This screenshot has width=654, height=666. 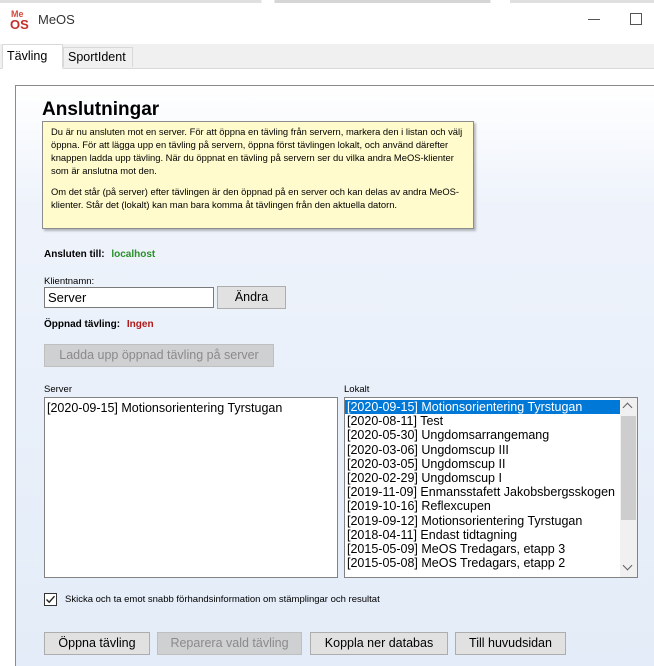 What do you see at coordinates (483, 549) in the screenshot?
I see `list-item: [2015-05-09] MeOS Tredagars, etapp 3` at bounding box center [483, 549].